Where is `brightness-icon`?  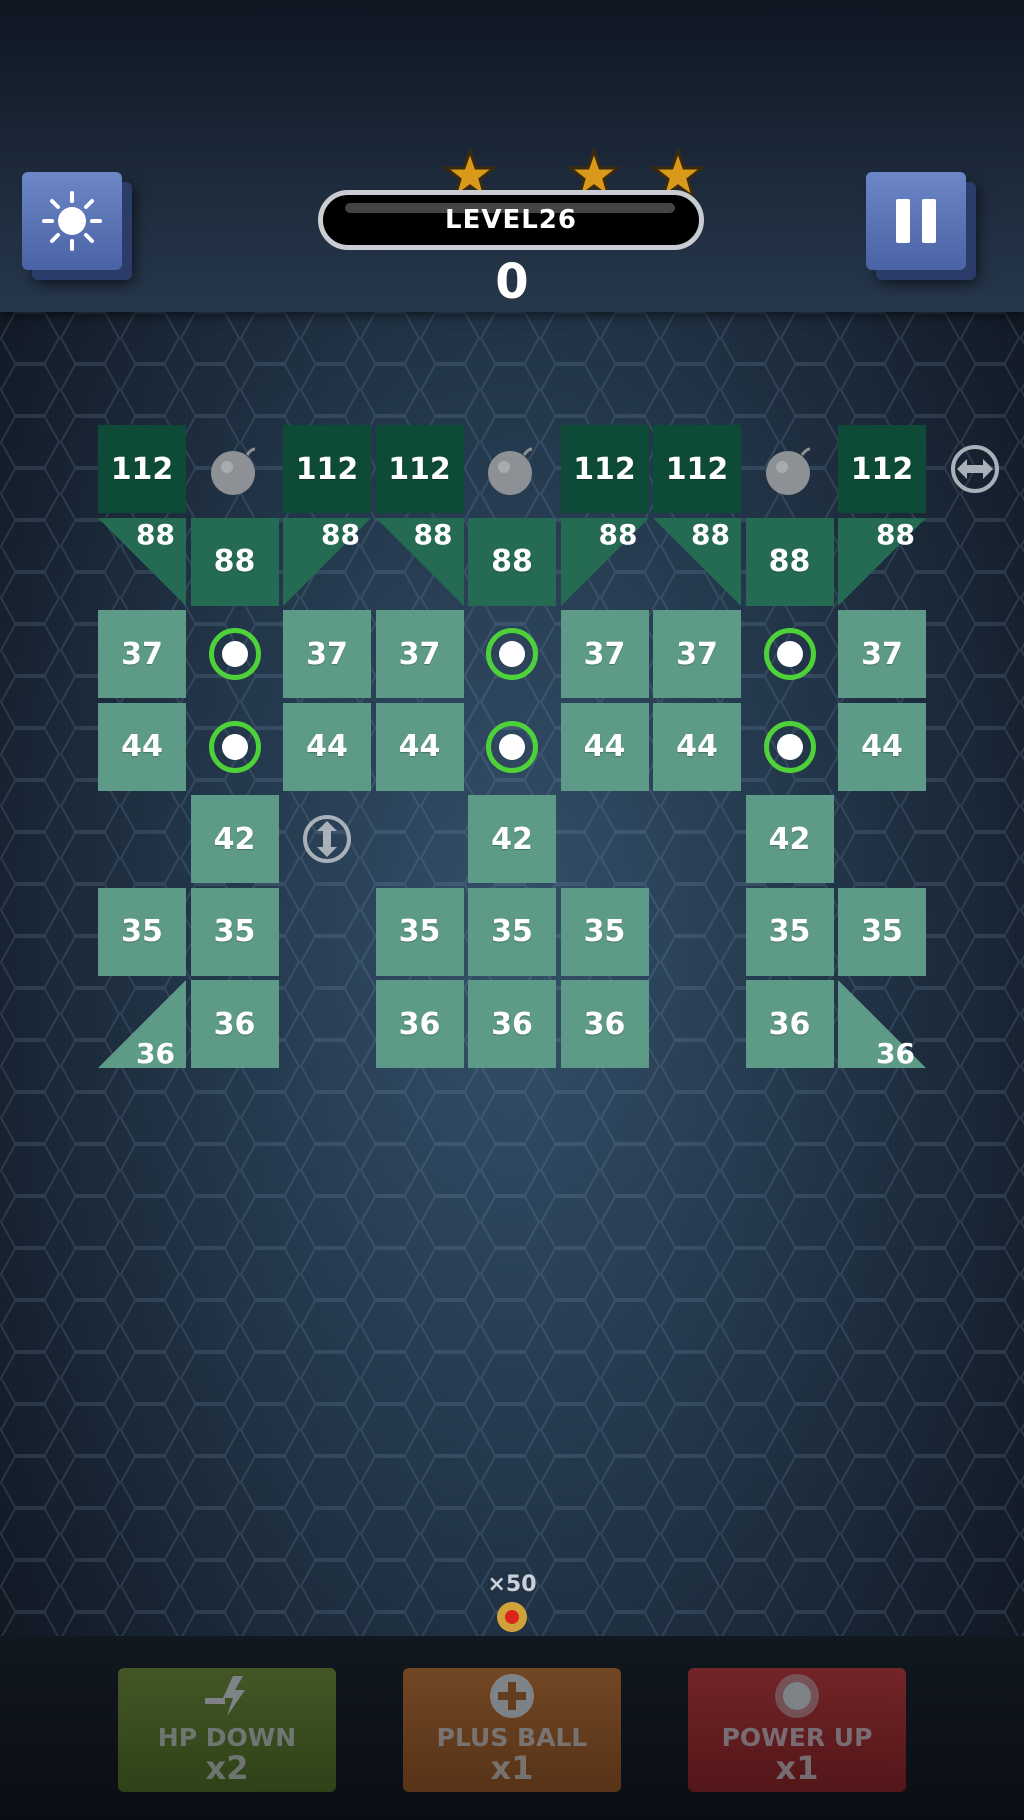
brightness-icon is located at coordinates (72, 221).